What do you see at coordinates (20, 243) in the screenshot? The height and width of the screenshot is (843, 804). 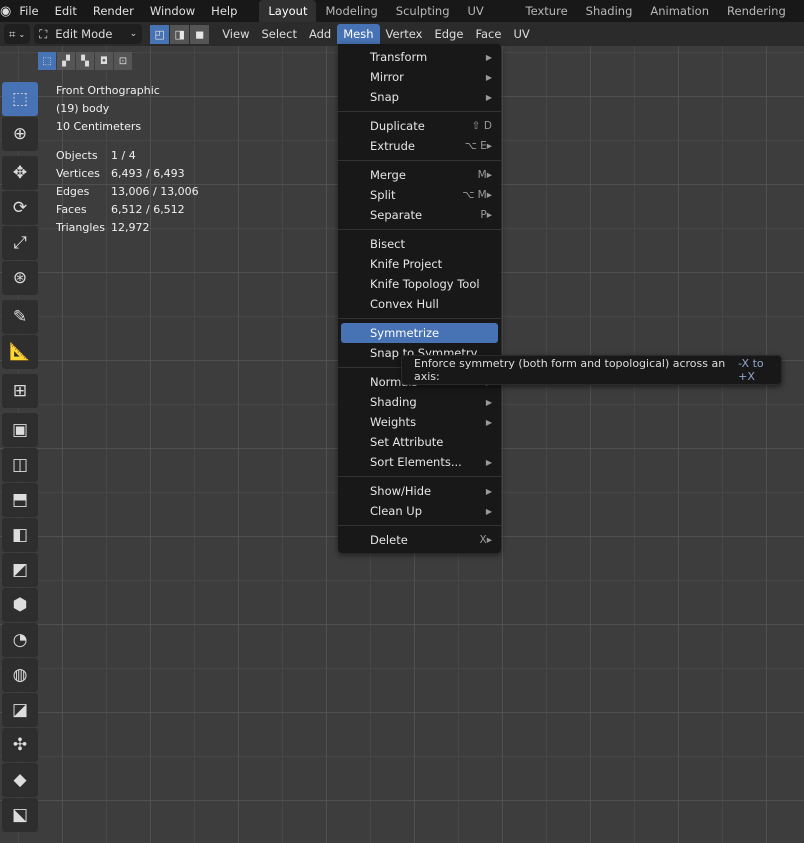 I see `tool-scale: ⤢` at bounding box center [20, 243].